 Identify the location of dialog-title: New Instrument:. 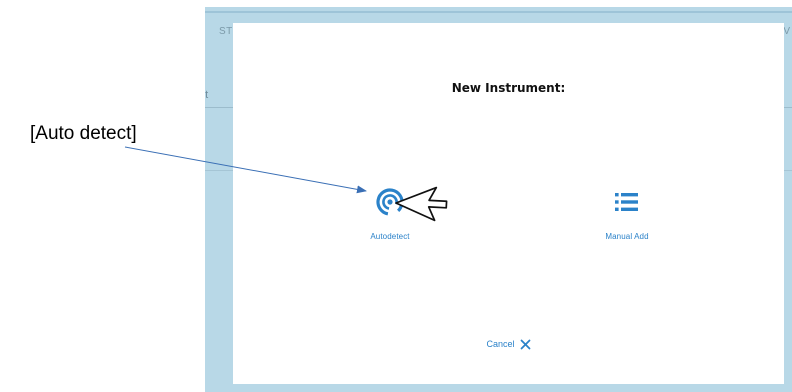
(508, 88).